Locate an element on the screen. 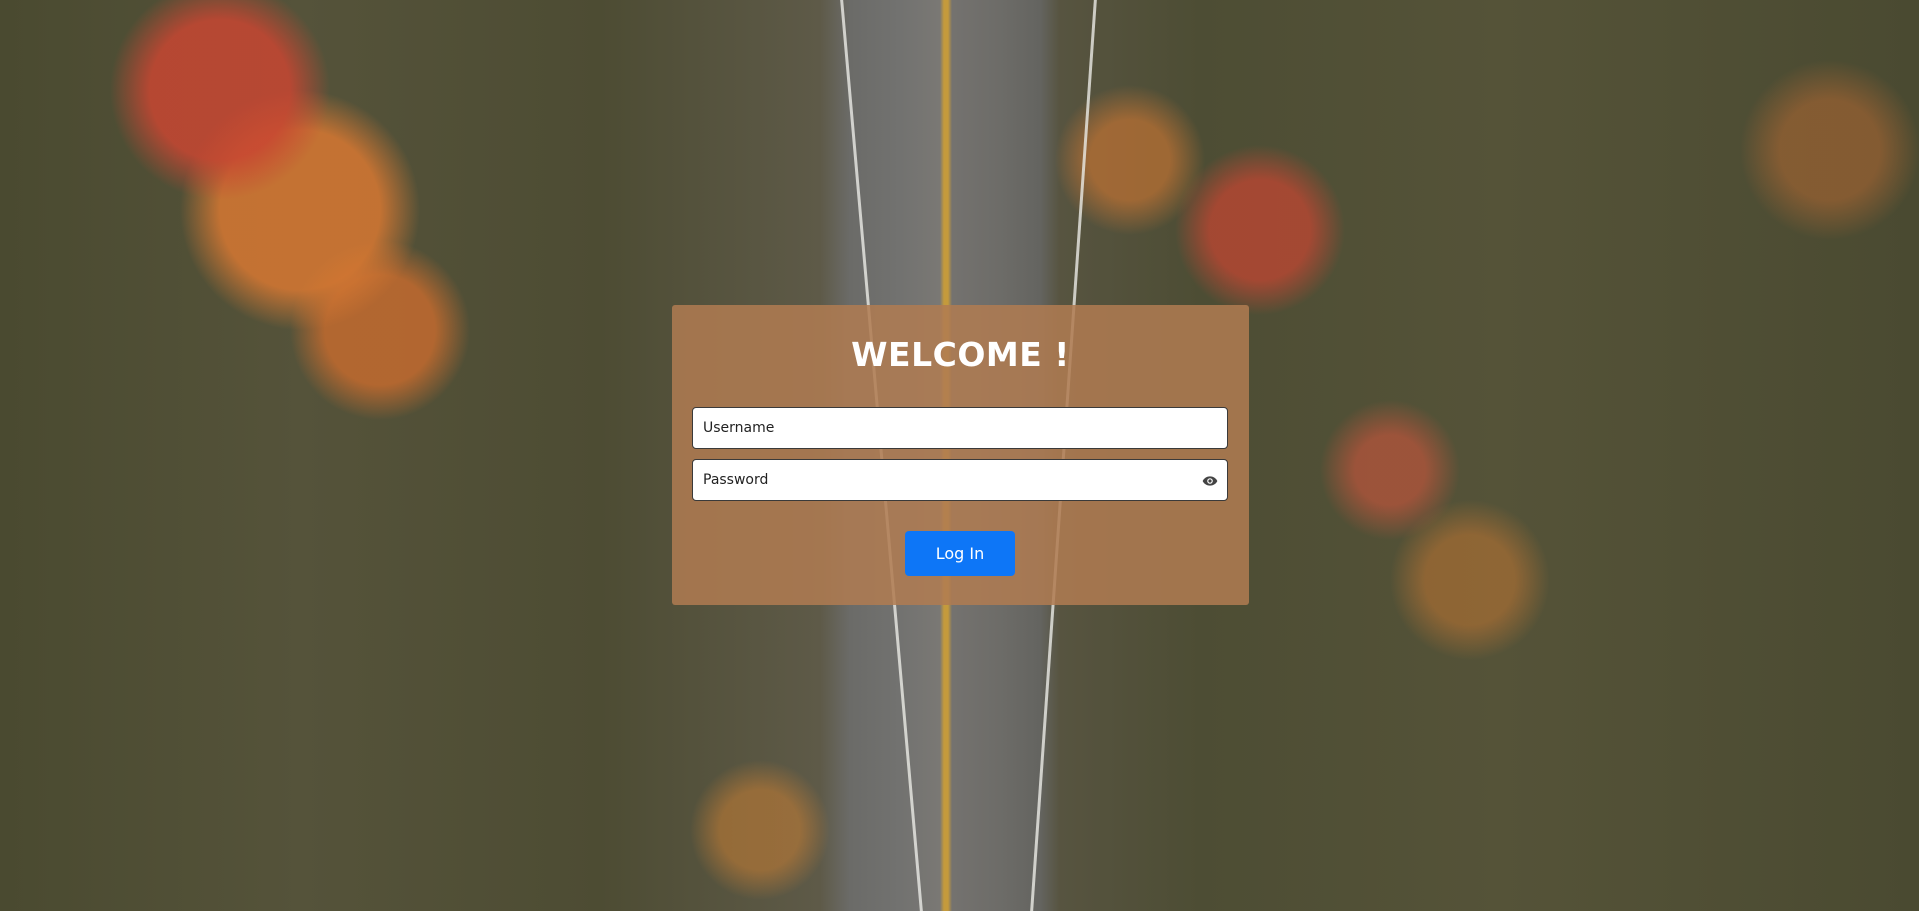 This screenshot has width=1919, height=911. username-field-wrapper is located at coordinates (960, 428).